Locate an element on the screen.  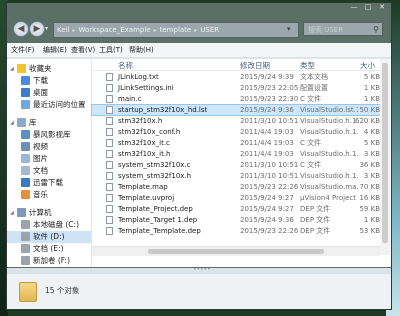
vertical-scrollbar is located at coordinates (385, 157).